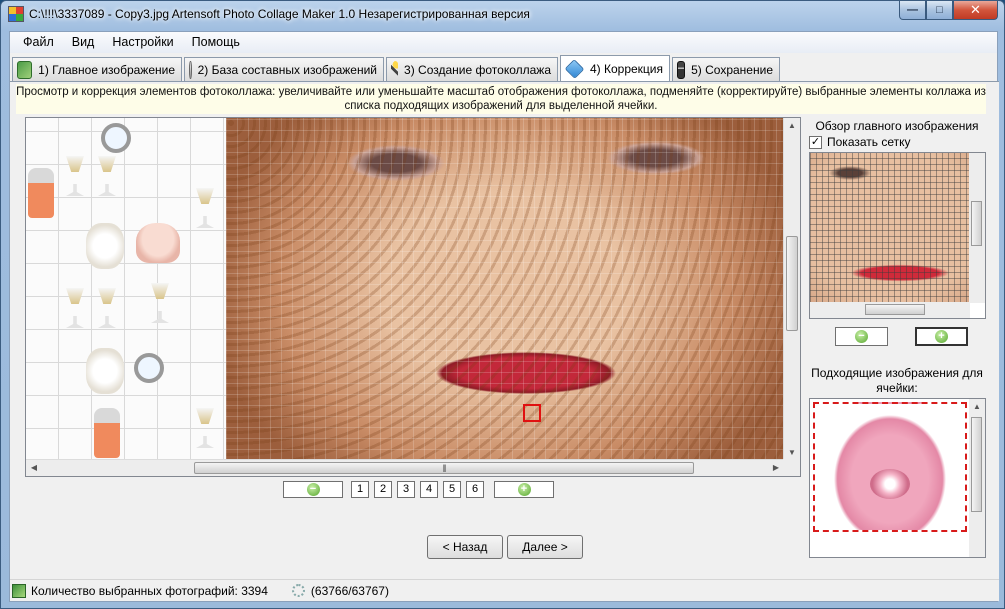  I want to click on show-grid-row: ✓ Показать сетку, so click(860, 142).